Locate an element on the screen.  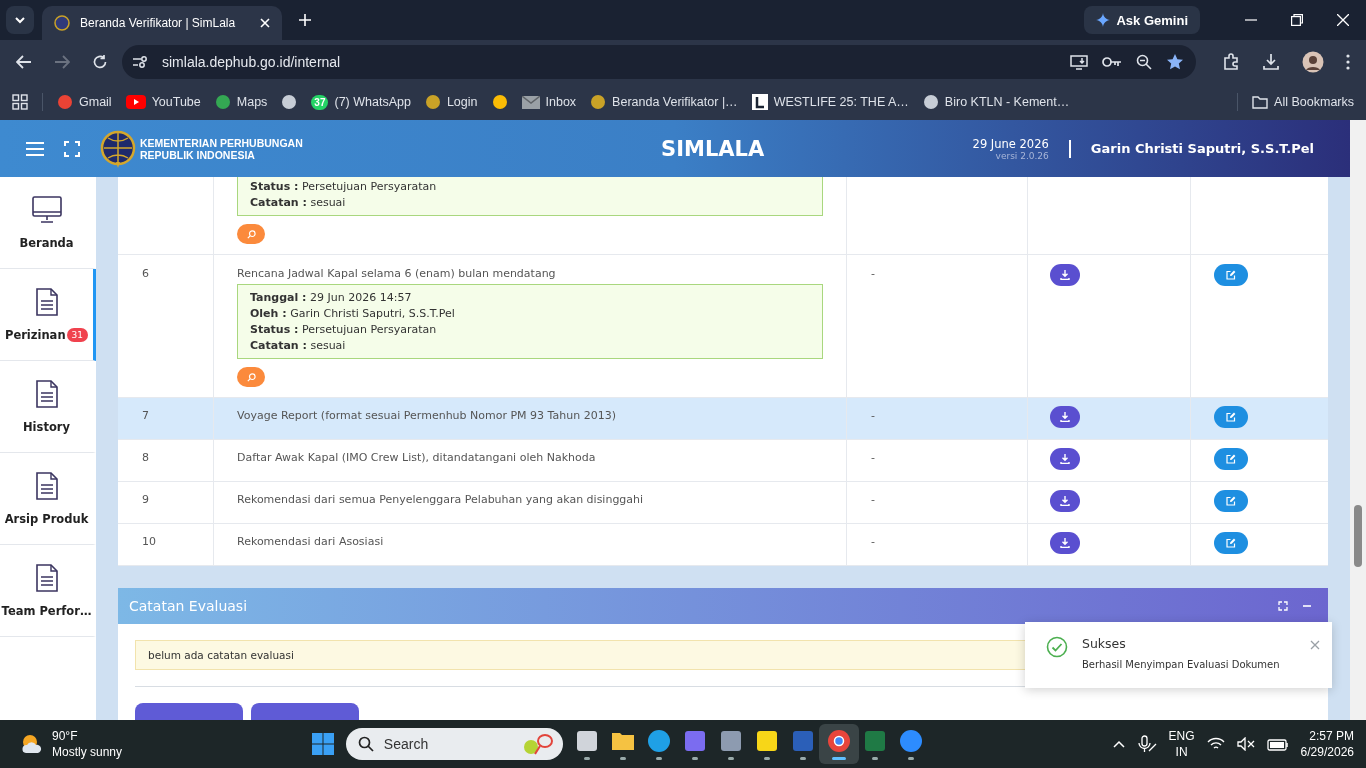
wifi-icon is located at coordinates (1215, 744).